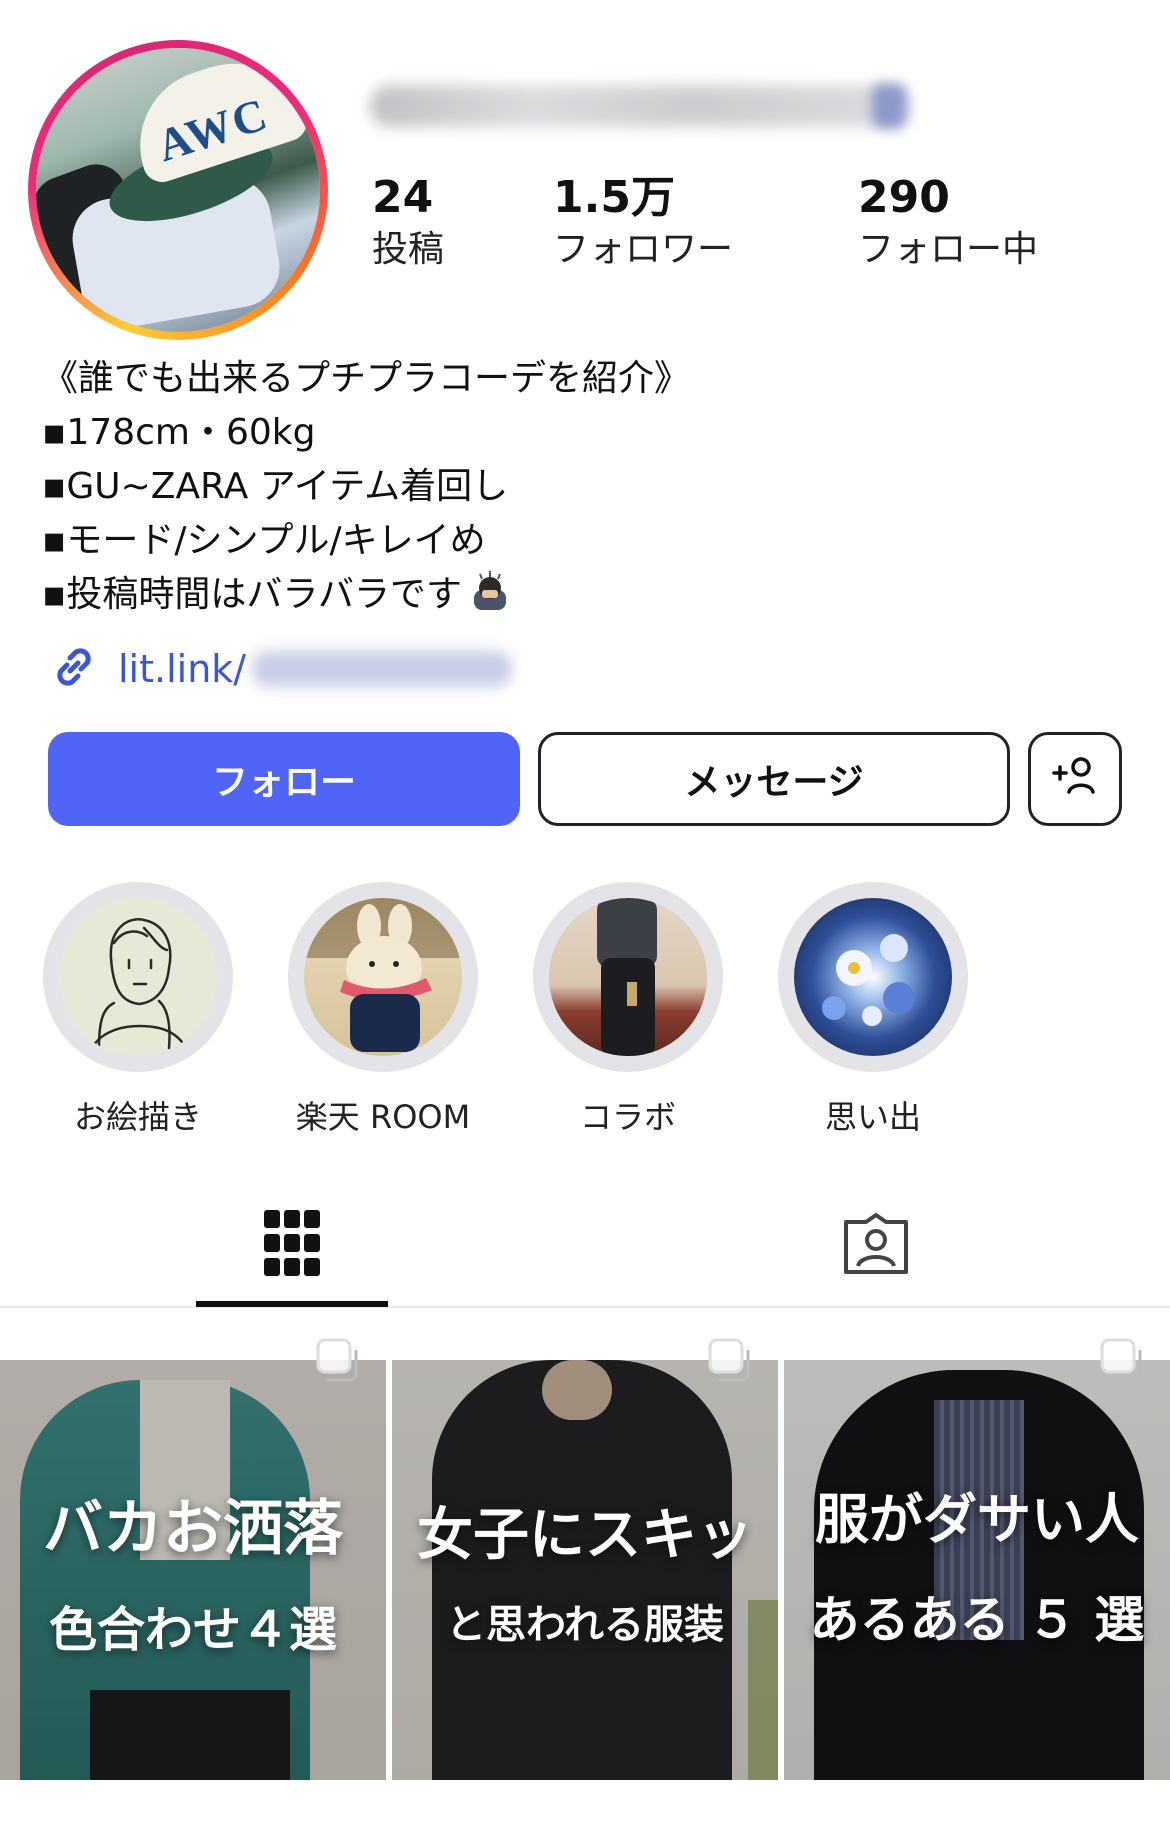  I want to click on bio-line: ▪GU~ZARA アイテム着回し, so click(275, 486).